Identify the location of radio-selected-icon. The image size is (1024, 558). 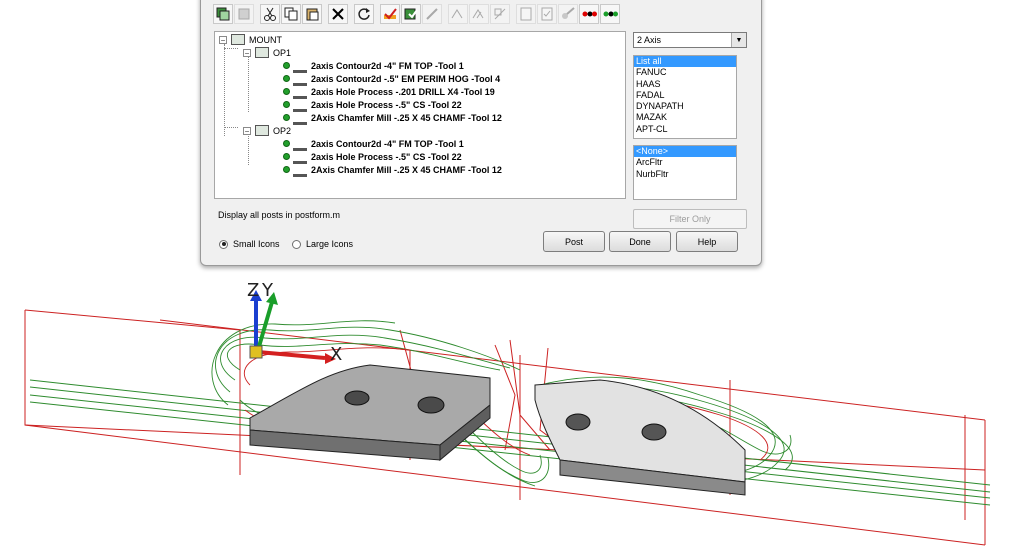
(223, 244).